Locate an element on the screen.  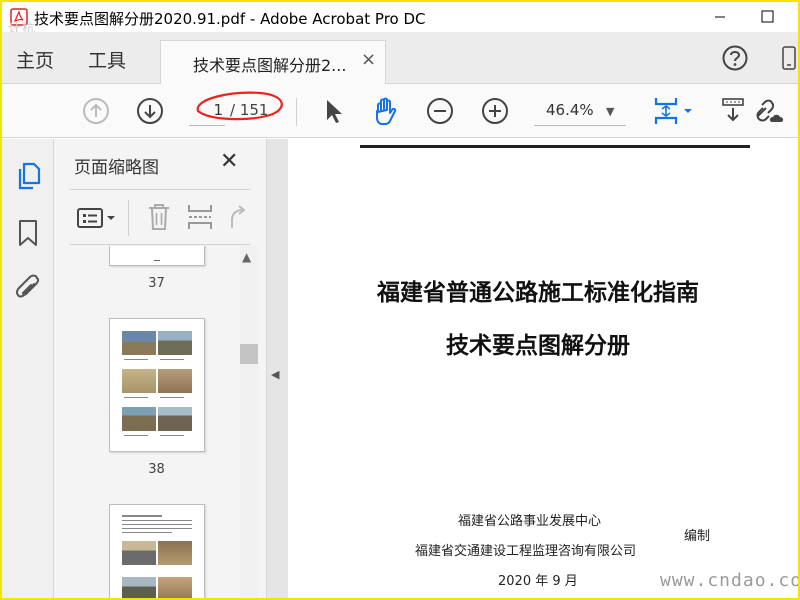
rotate-icon is located at coordinates (238, 218).